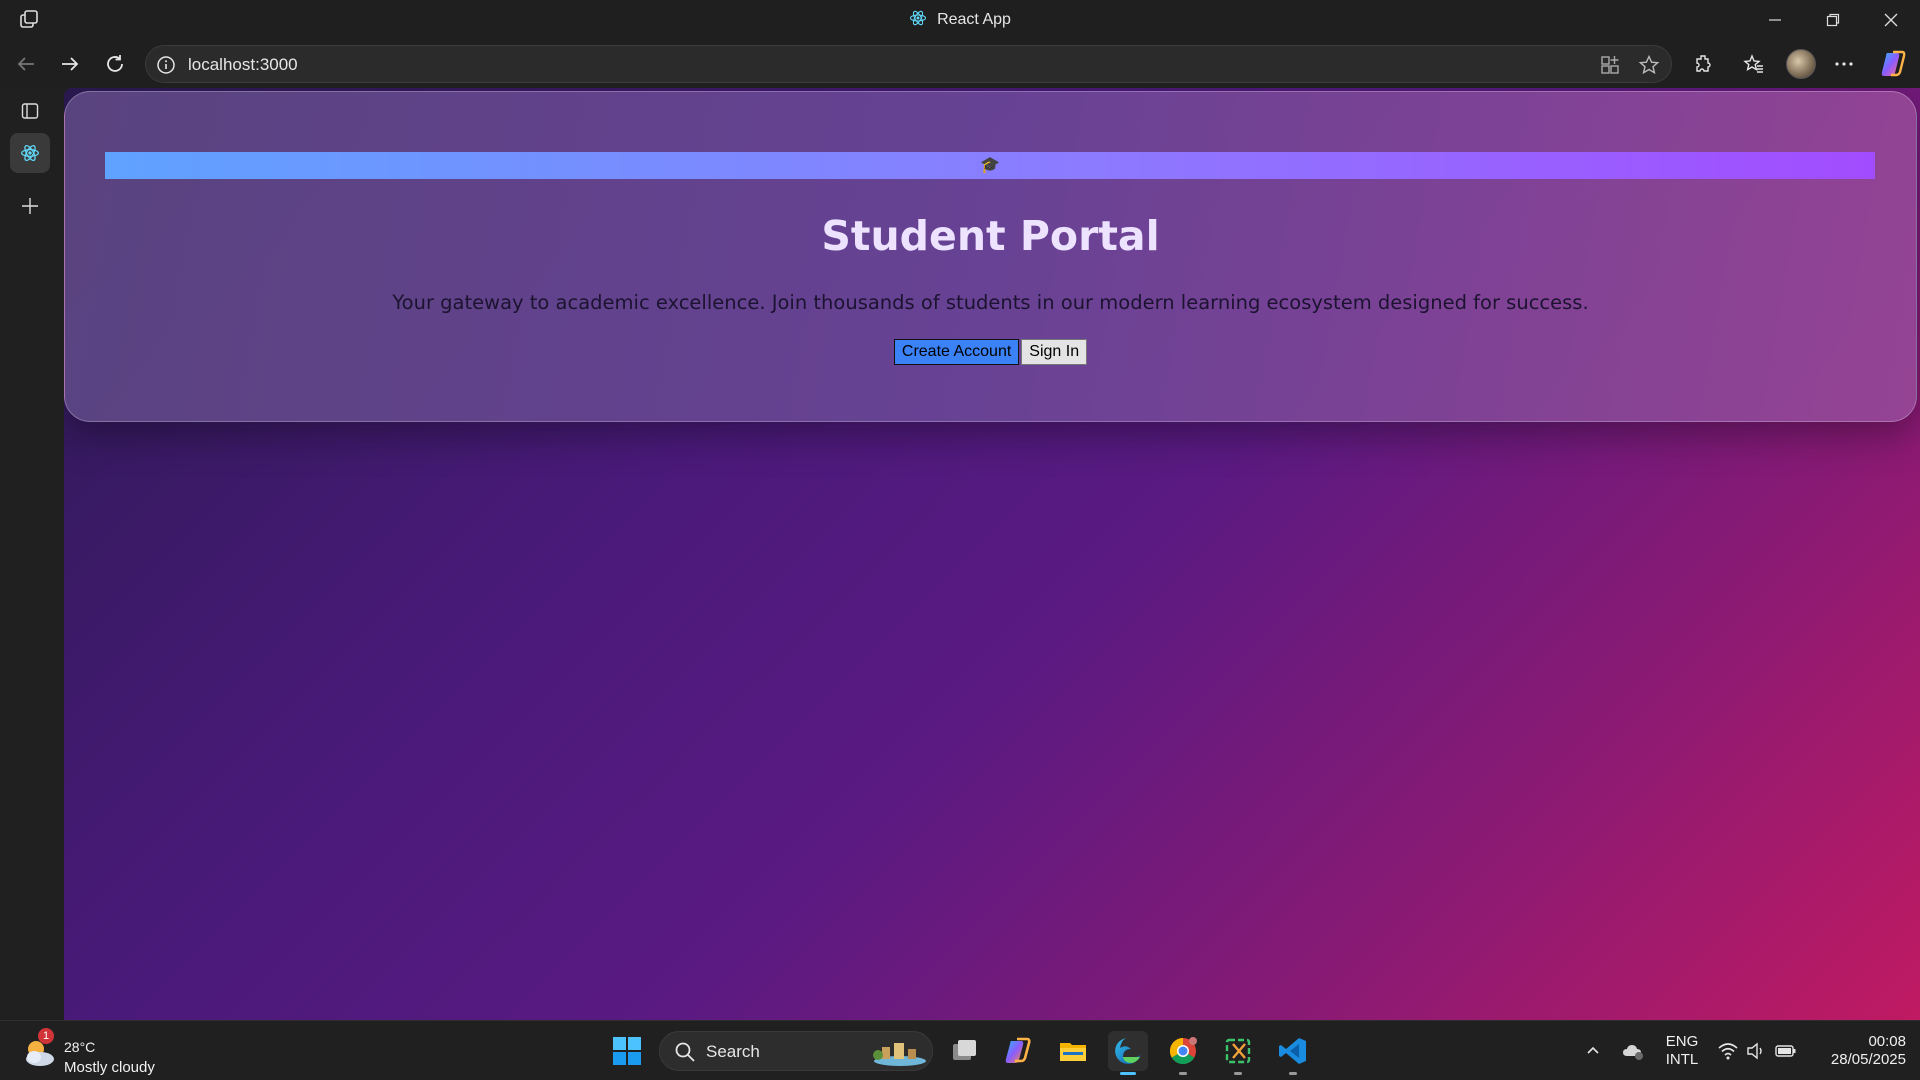 This screenshot has width=1920, height=1080. Describe the element at coordinates (1183, 1053) in the screenshot. I see `chrome-icon` at that location.